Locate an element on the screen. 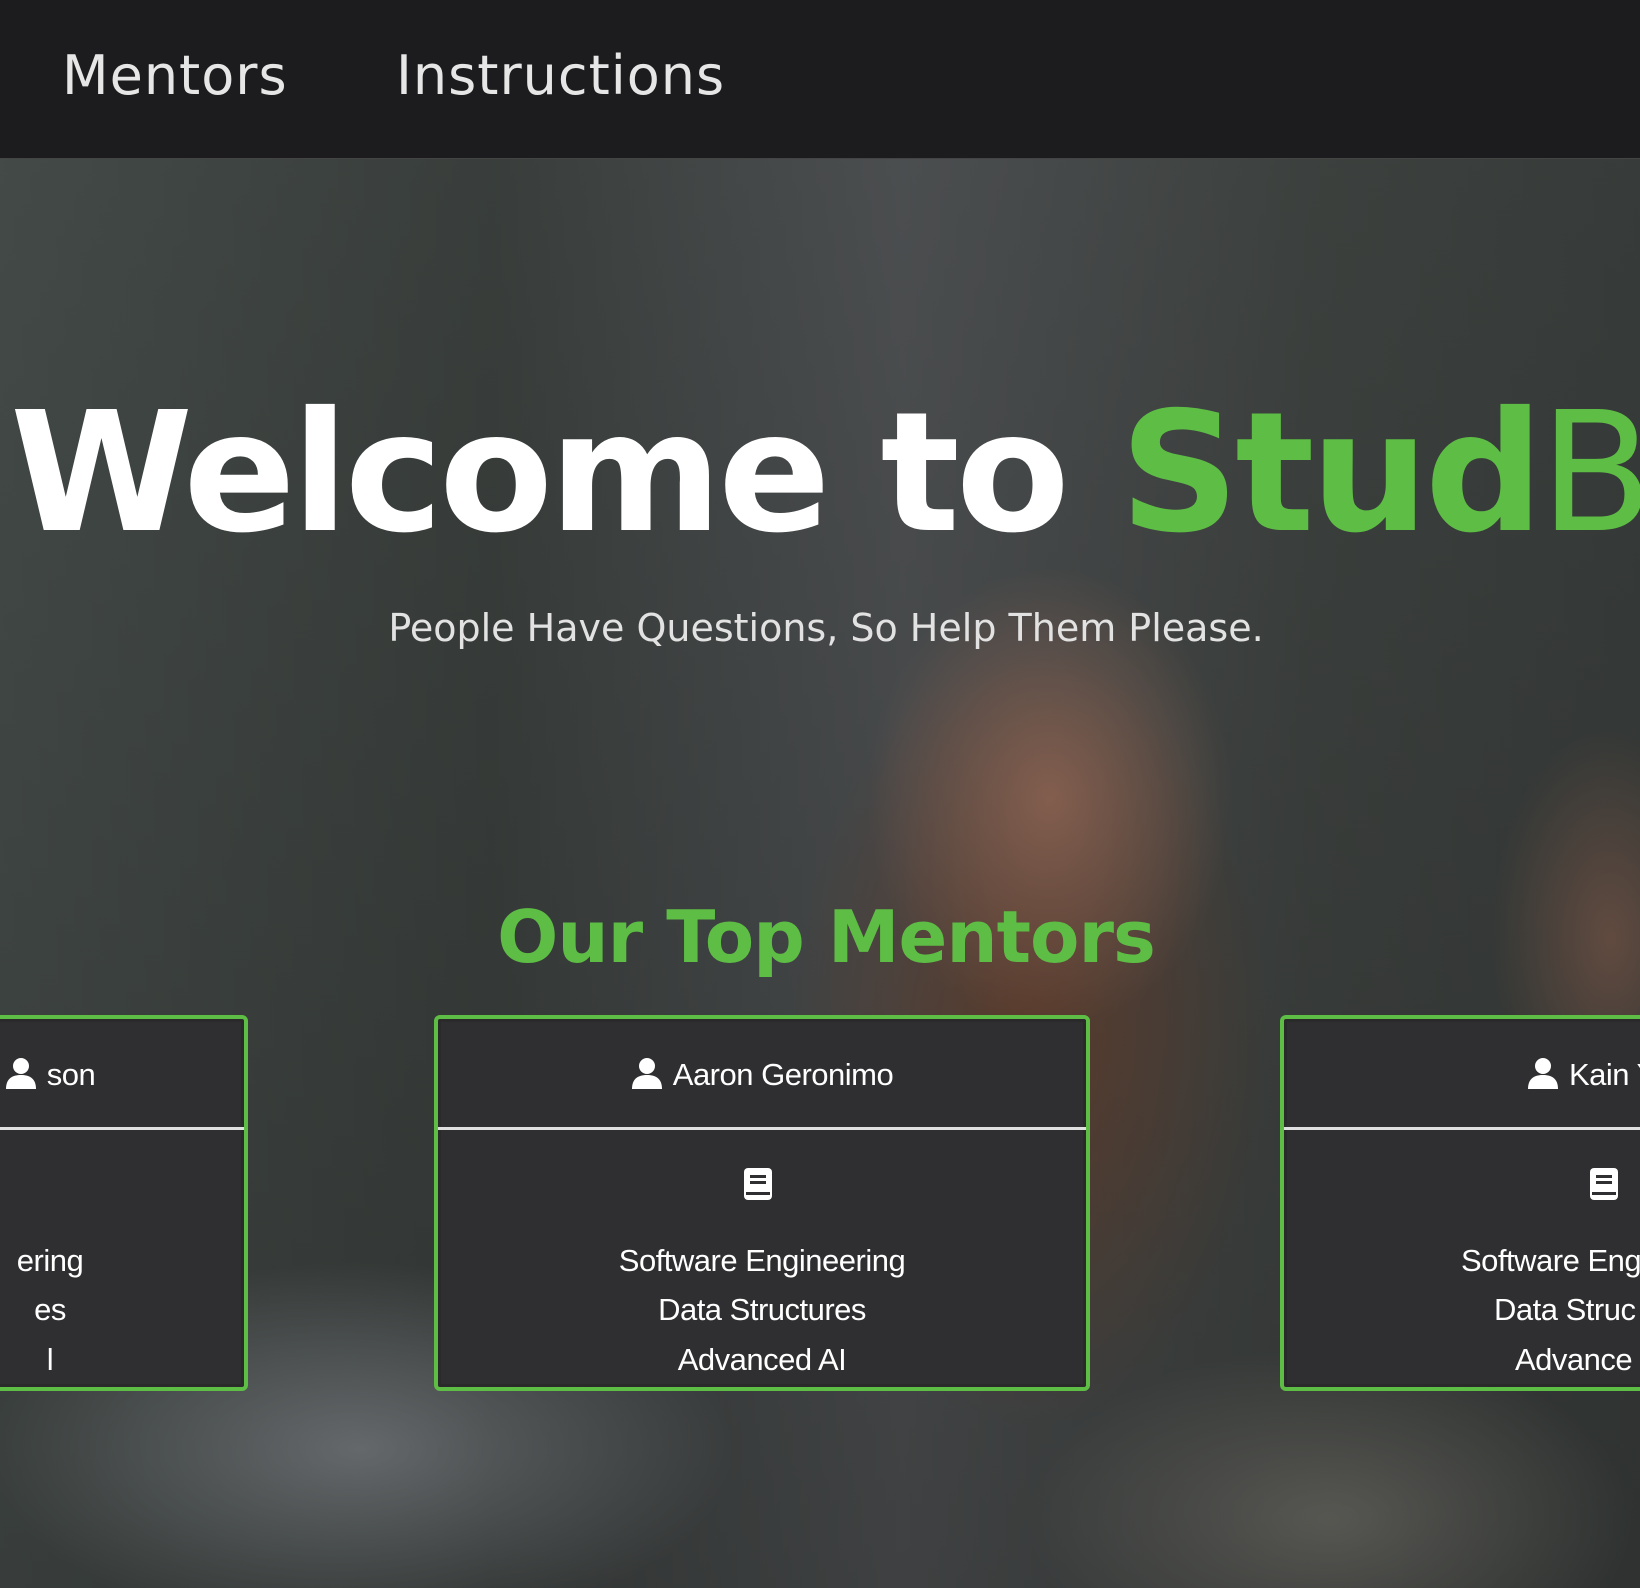  mentor-subject: l is located at coordinates (50, 1359).